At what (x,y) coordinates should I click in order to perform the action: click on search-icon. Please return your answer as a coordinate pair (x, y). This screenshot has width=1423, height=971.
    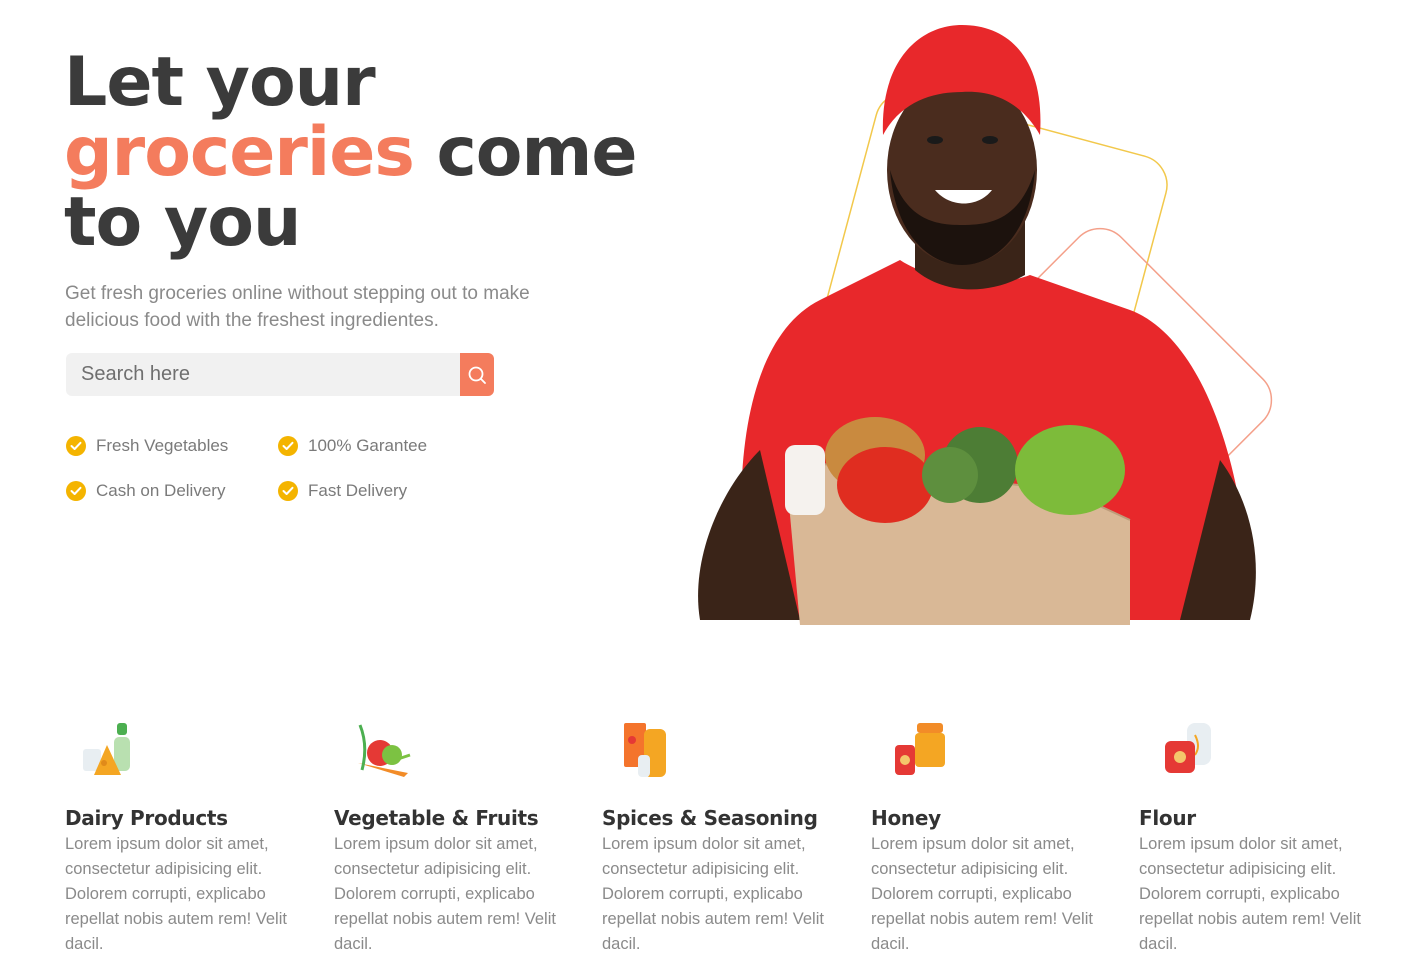
    Looking at the image, I should click on (477, 375).